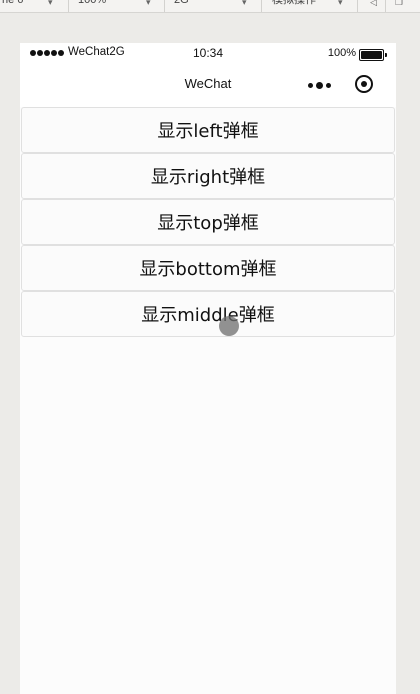  I want to click on show-top-popup-button: 显示top弹框, so click(208, 222).